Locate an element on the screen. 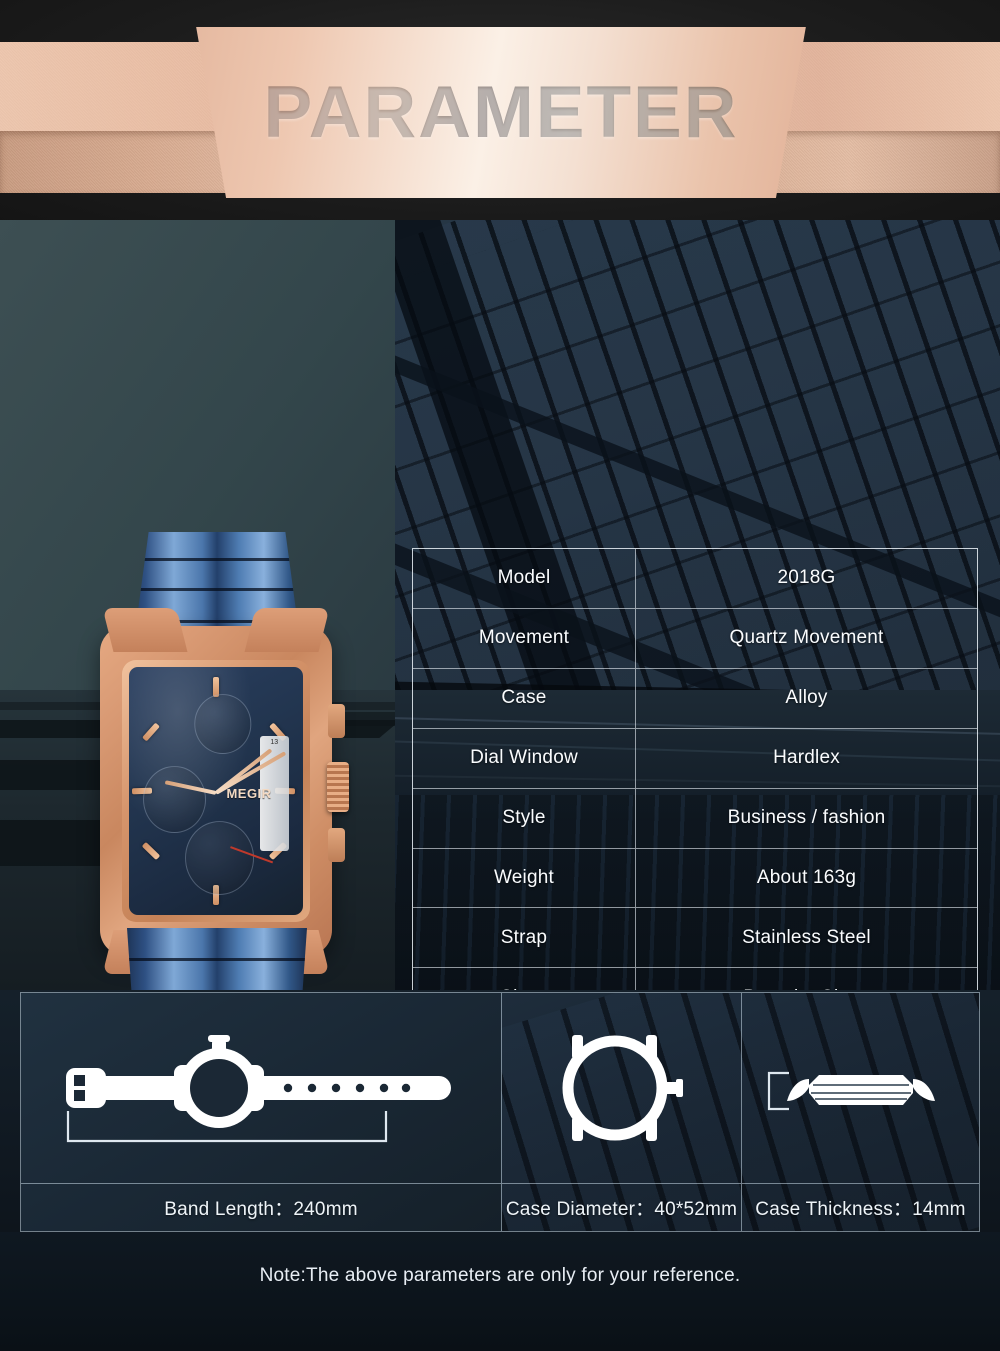  subdial-top is located at coordinates (223, 724).